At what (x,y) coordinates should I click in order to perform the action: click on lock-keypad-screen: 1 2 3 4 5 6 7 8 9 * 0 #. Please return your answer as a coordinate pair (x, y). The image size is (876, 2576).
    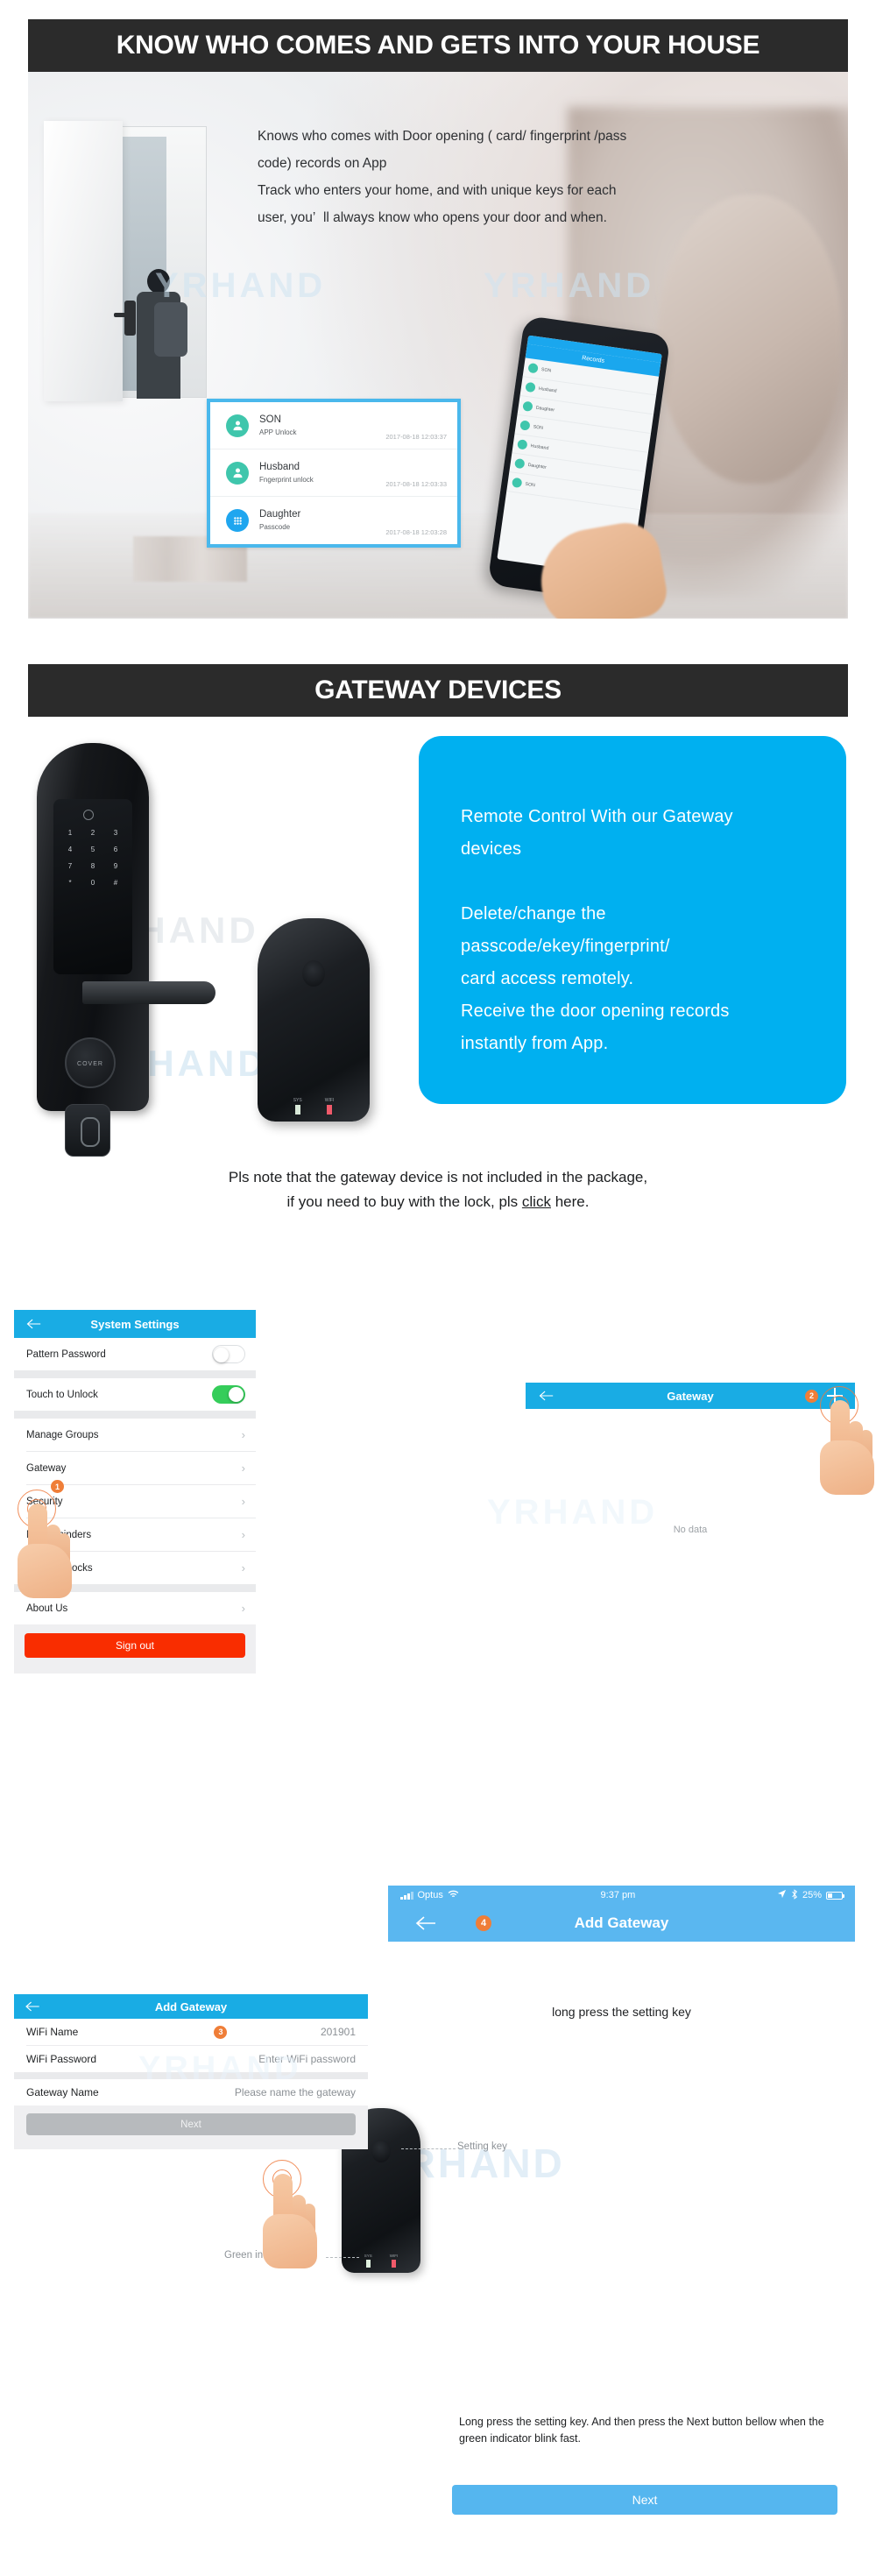
    Looking at the image, I should click on (92, 886).